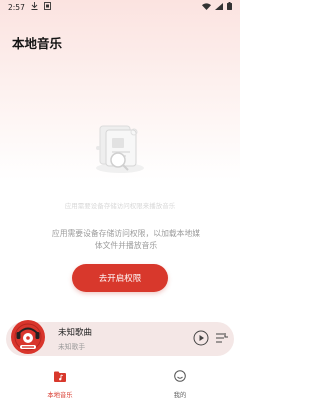 This screenshot has height=400, width=320. What do you see at coordinates (120, 148) in the screenshot?
I see `document-search-illustration` at bounding box center [120, 148].